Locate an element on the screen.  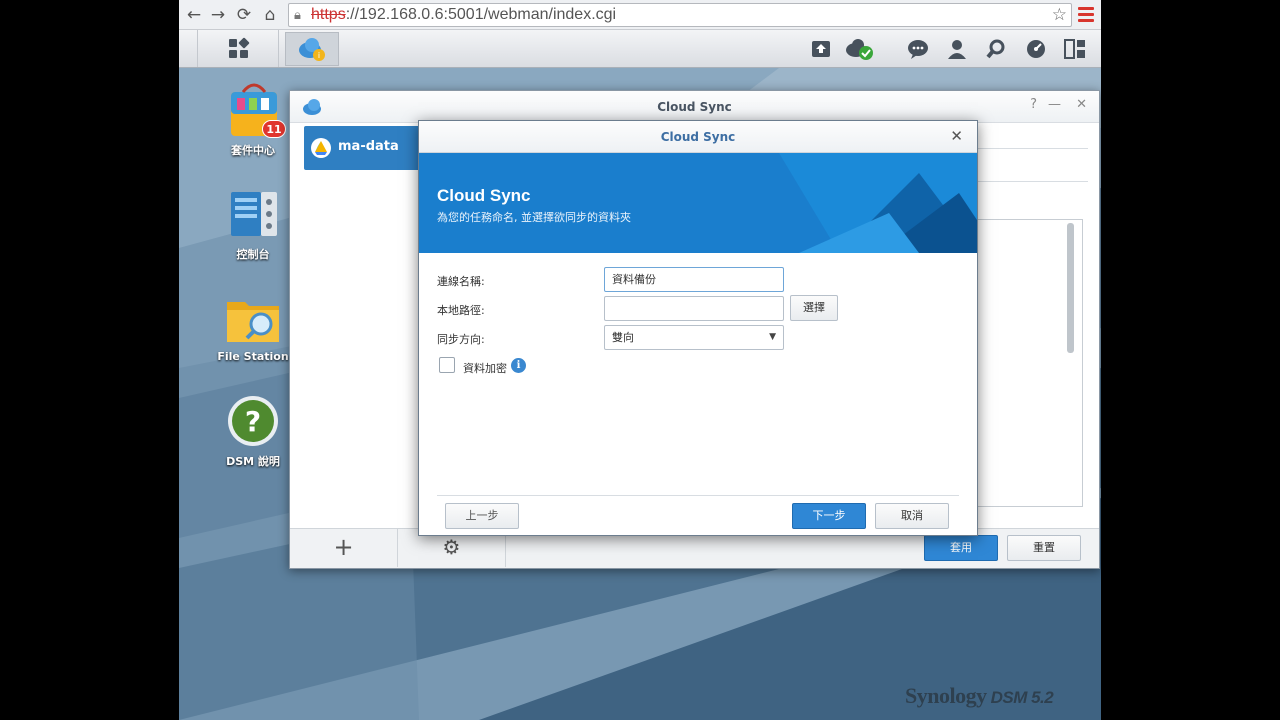
cloud-status-icon is located at coordinates (859, 49).